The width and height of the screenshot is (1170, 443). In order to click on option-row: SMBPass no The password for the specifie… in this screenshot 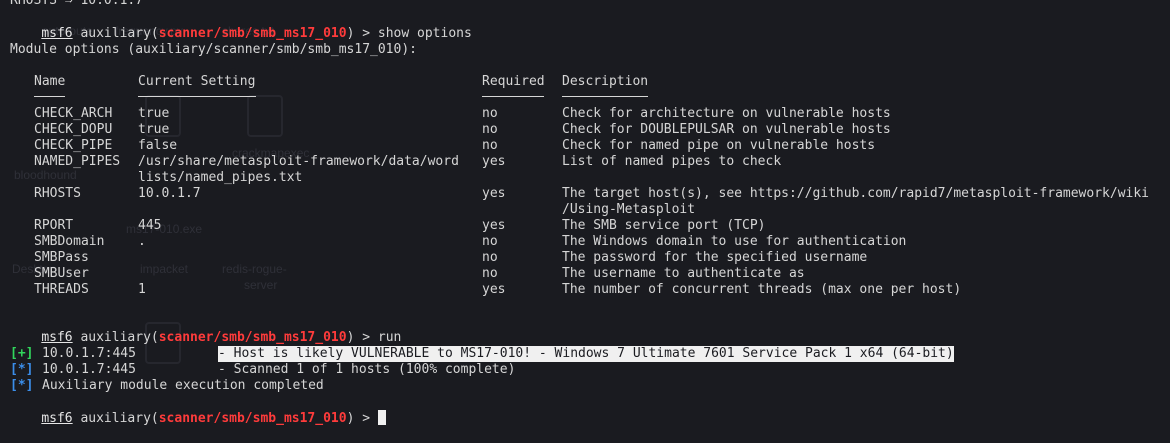, I will do `click(585, 258)`.